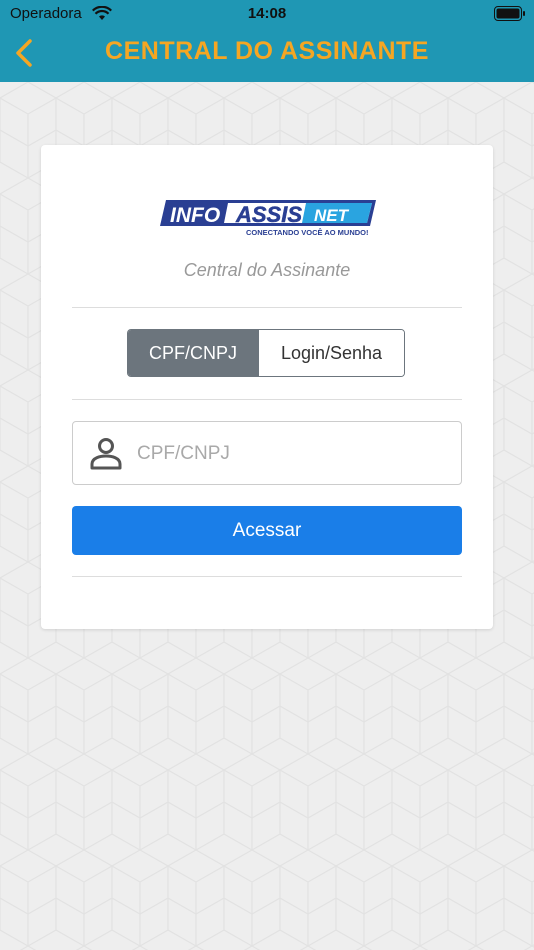  Describe the element at coordinates (195, 215) in the screenshot. I see `svg-text: INFO` at that location.